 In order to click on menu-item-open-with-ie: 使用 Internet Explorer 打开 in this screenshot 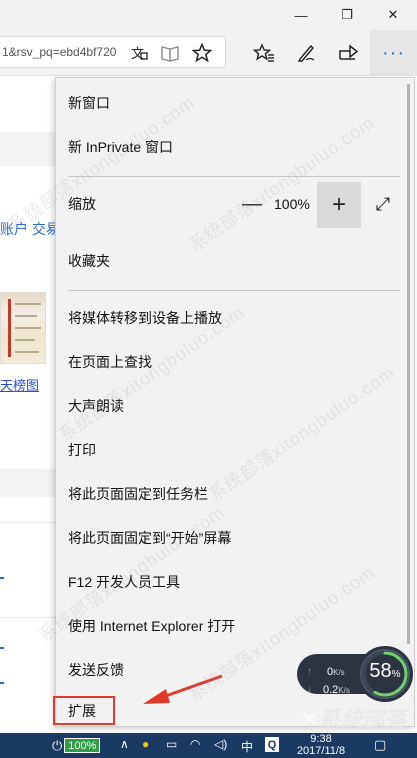, I will do `click(228, 626)`.